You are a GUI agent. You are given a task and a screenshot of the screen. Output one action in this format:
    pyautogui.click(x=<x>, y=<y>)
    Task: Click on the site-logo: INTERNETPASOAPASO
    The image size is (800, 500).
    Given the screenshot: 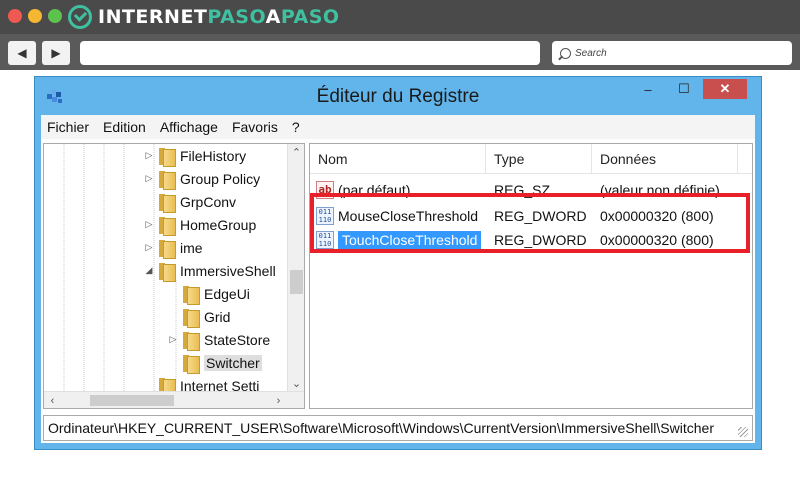 What is the action you would take?
    pyautogui.click(x=204, y=17)
    